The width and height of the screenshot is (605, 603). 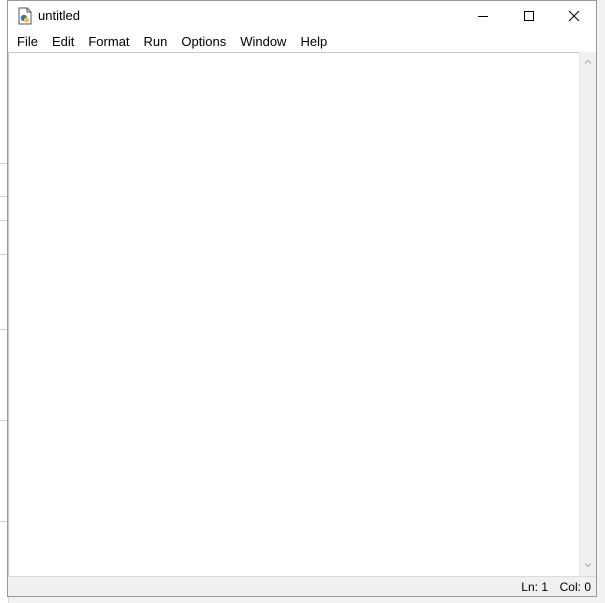 What do you see at coordinates (313, 42) in the screenshot?
I see `menu-help: Help` at bounding box center [313, 42].